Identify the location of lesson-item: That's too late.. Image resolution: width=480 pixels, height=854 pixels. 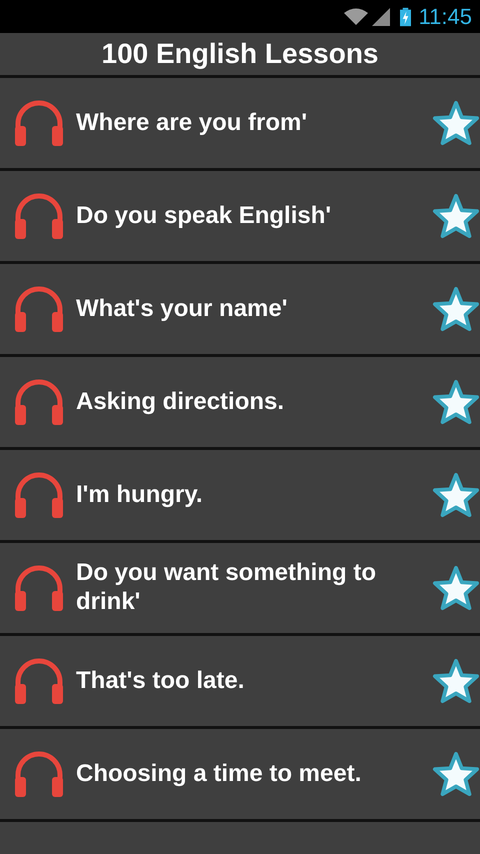
(240, 682).